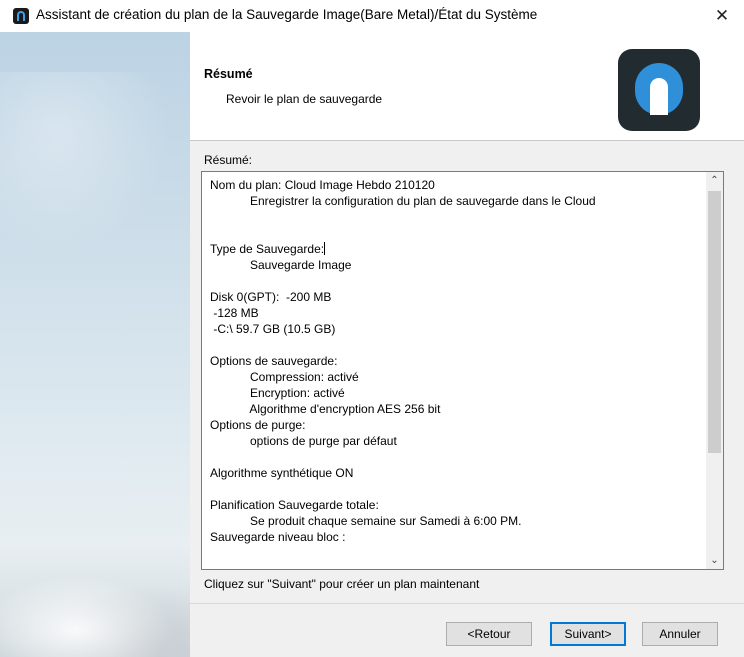  Describe the element at coordinates (714, 180) in the screenshot. I see `scroll-up-icon: ⌃` at that location.